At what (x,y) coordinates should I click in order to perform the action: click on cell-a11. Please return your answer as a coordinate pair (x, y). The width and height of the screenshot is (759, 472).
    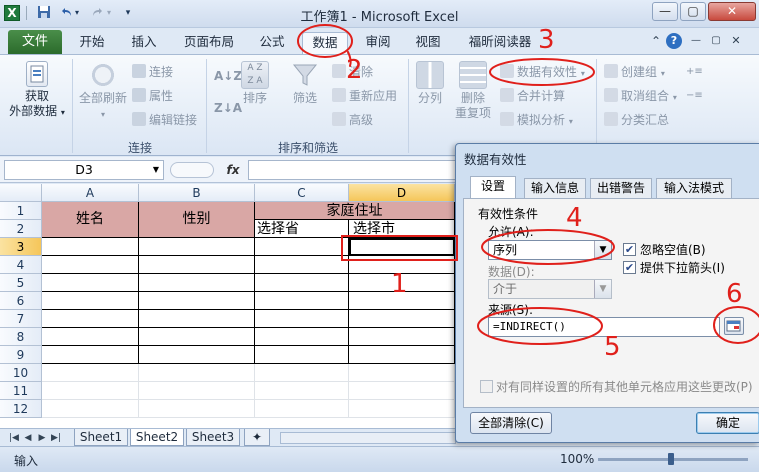
    Looking at the image, I should click on (90, 391).